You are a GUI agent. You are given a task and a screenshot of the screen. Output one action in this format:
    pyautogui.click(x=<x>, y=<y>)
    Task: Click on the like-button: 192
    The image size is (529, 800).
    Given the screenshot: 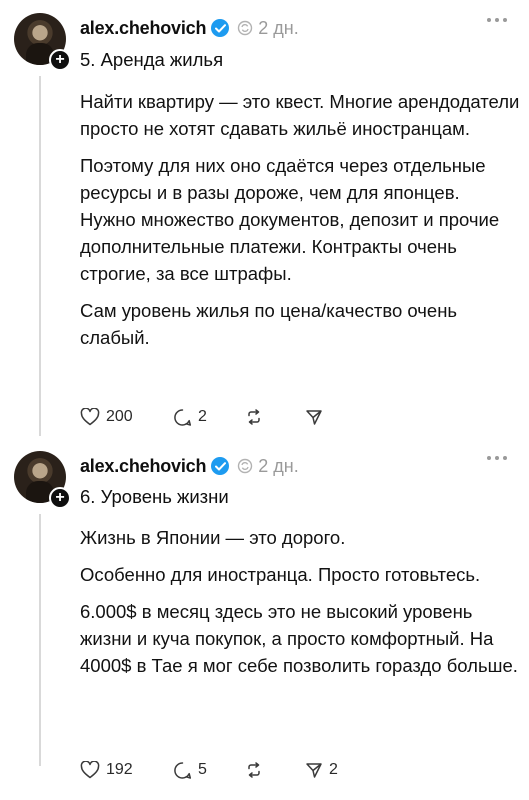 What is the action you would take?
    pyautogui.click(x=126, y=770)
    